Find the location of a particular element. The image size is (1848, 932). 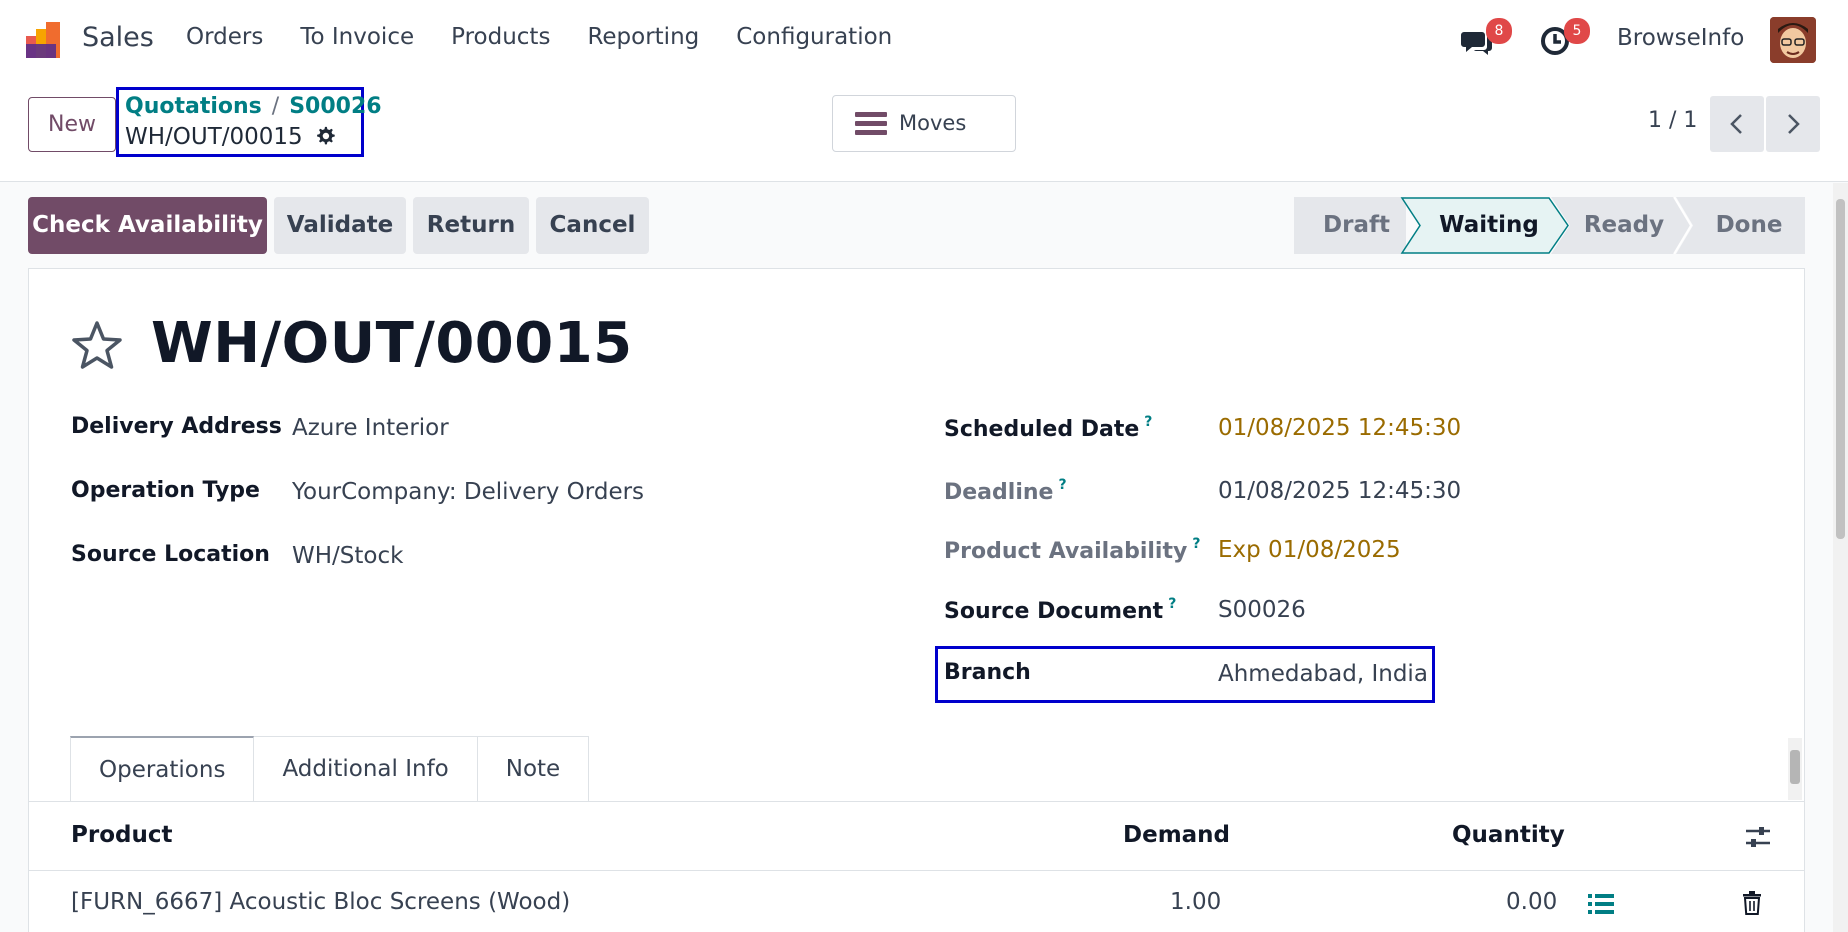

moves-label: Moves is located at coordinates (933, 123).